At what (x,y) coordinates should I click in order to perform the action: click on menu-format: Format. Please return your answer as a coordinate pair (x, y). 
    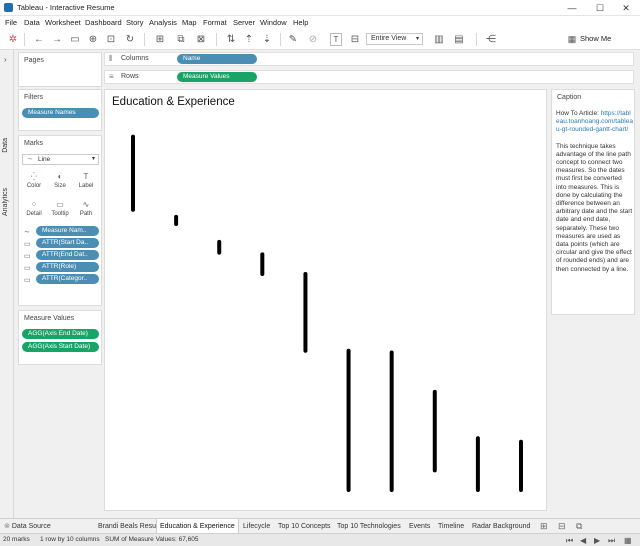
    Looking at the image, I should click on (215, 22).